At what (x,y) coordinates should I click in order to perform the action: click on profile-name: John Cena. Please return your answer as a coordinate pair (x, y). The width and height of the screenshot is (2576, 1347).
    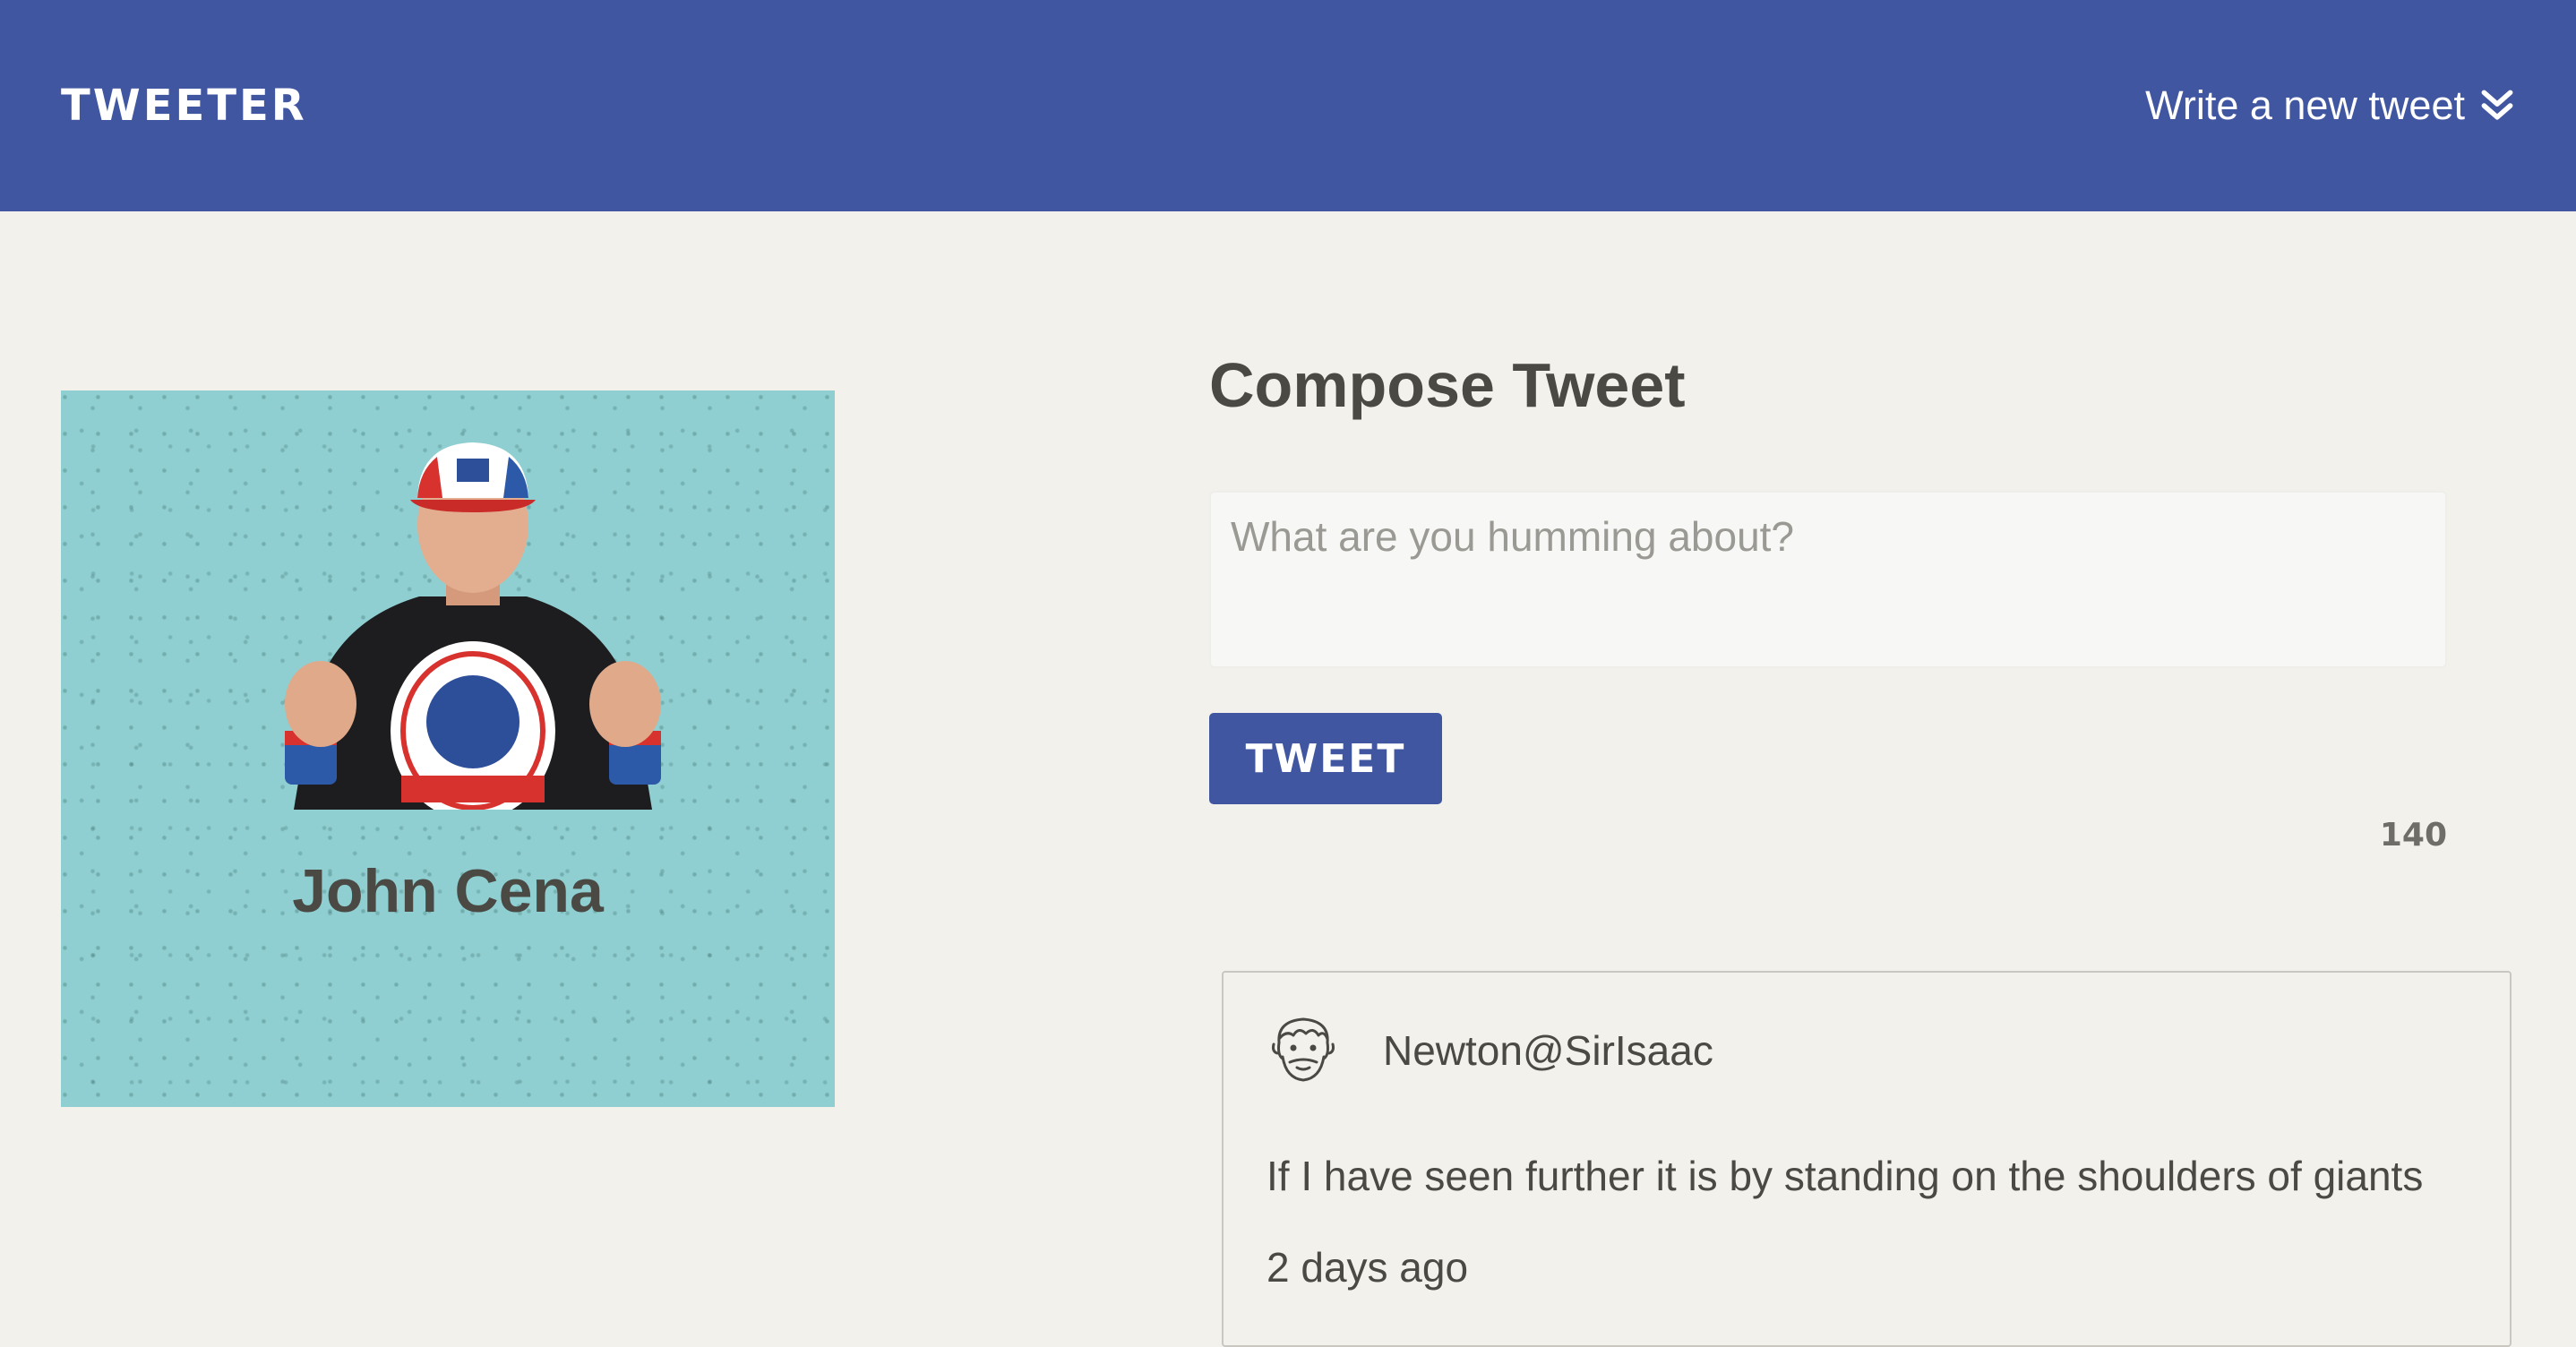
    Looking at the image, I should click on (448, 891).